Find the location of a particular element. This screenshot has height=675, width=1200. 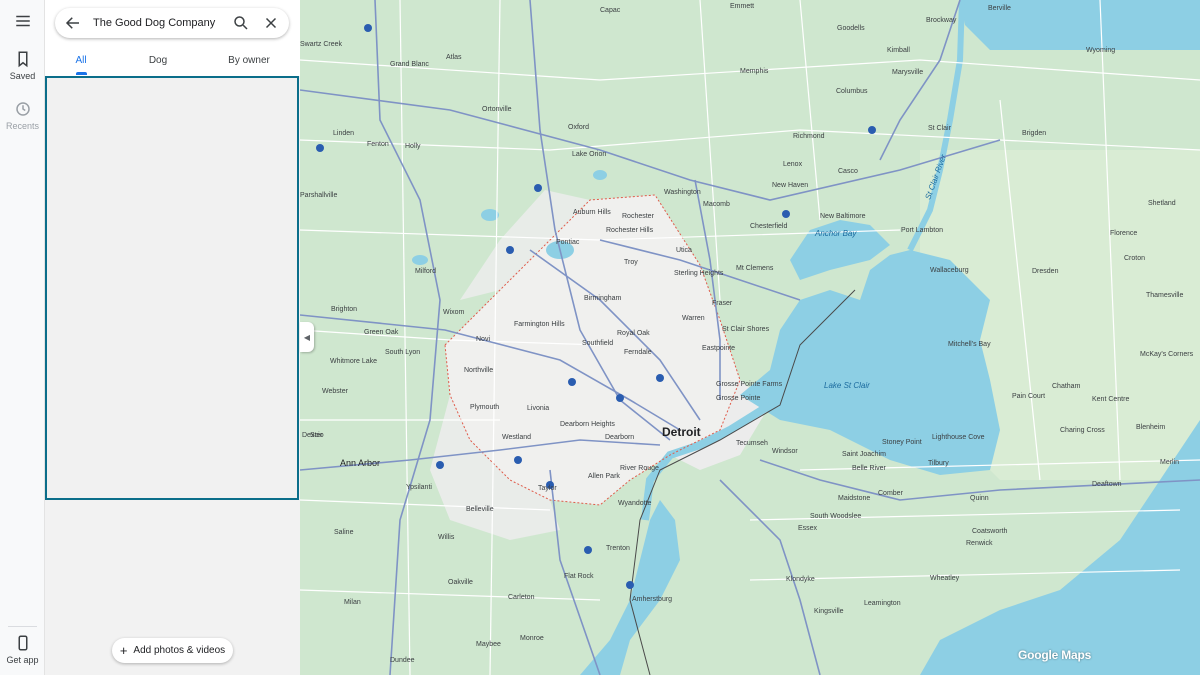

recents-label: Recents is located at coordinates (22, 126).